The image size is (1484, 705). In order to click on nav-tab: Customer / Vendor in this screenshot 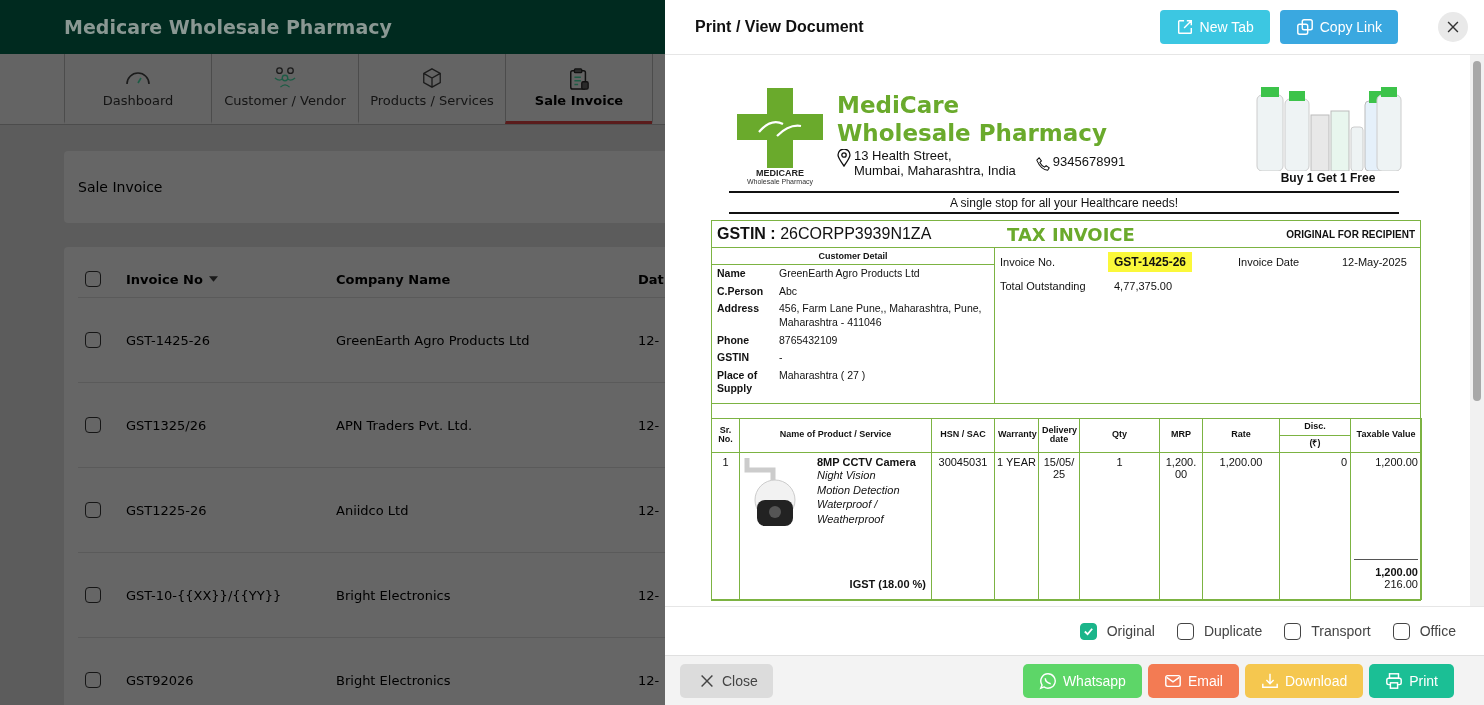, I will do `click(284, 89)`.